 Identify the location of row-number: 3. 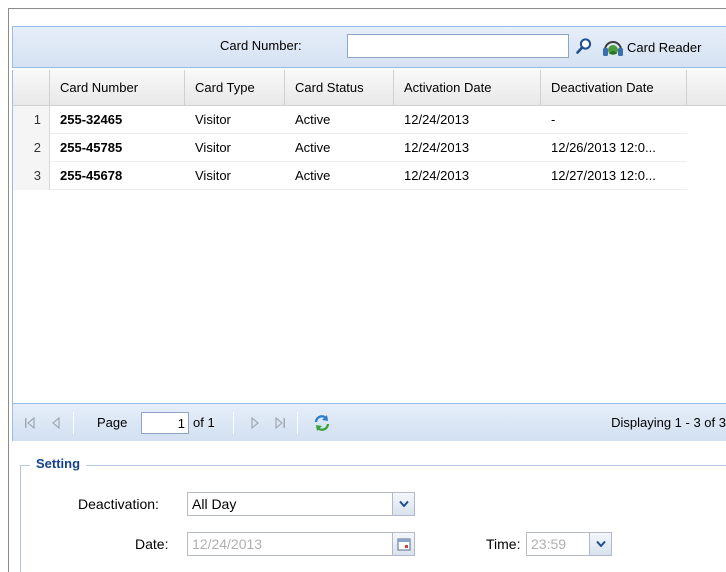
(31, 176).